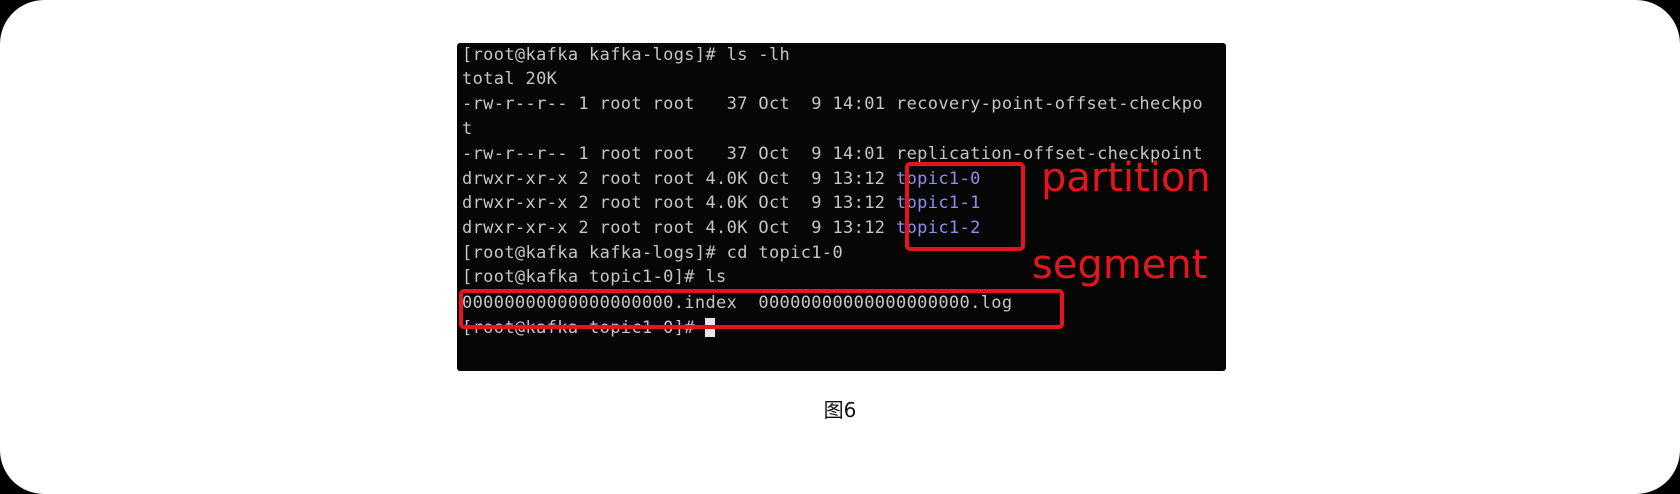  I want to click on figure-caption: 图6, so click(840, 410).